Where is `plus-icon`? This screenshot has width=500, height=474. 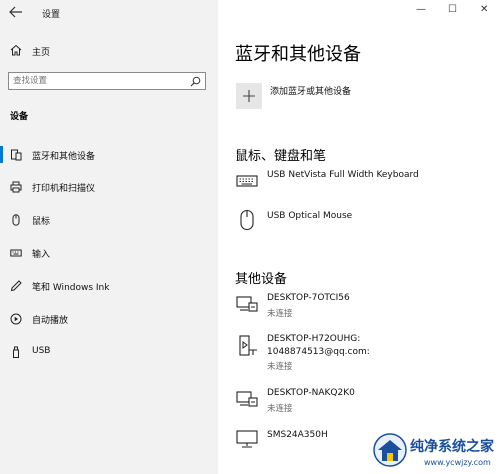
plus-icon is located at coordinates (249, 96).